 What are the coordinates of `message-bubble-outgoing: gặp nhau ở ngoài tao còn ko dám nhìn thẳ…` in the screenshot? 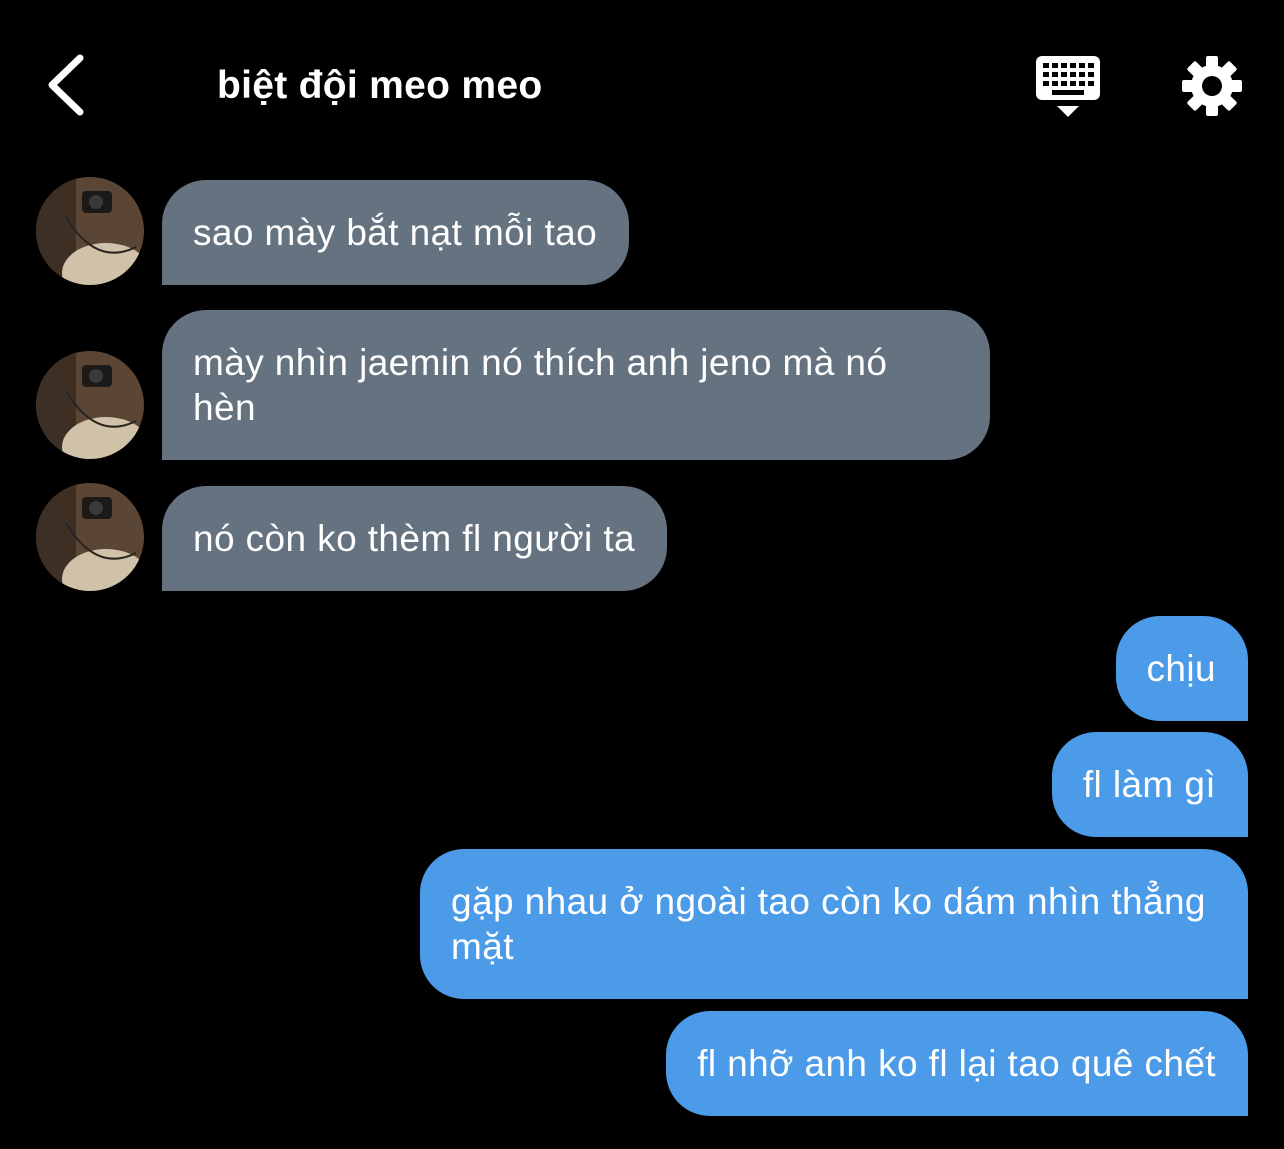 It's located at (834, 924).